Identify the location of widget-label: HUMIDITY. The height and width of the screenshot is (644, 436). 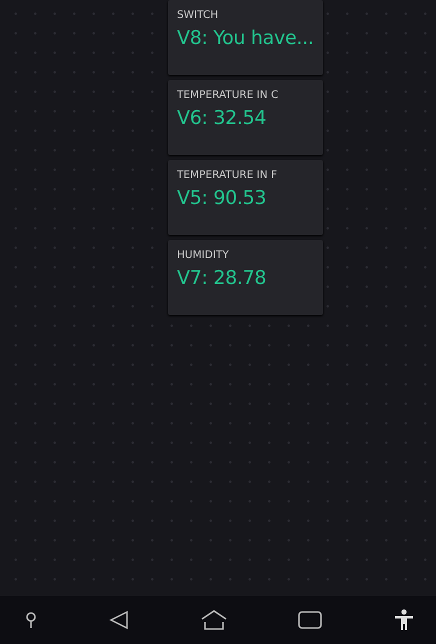
(203, 255).